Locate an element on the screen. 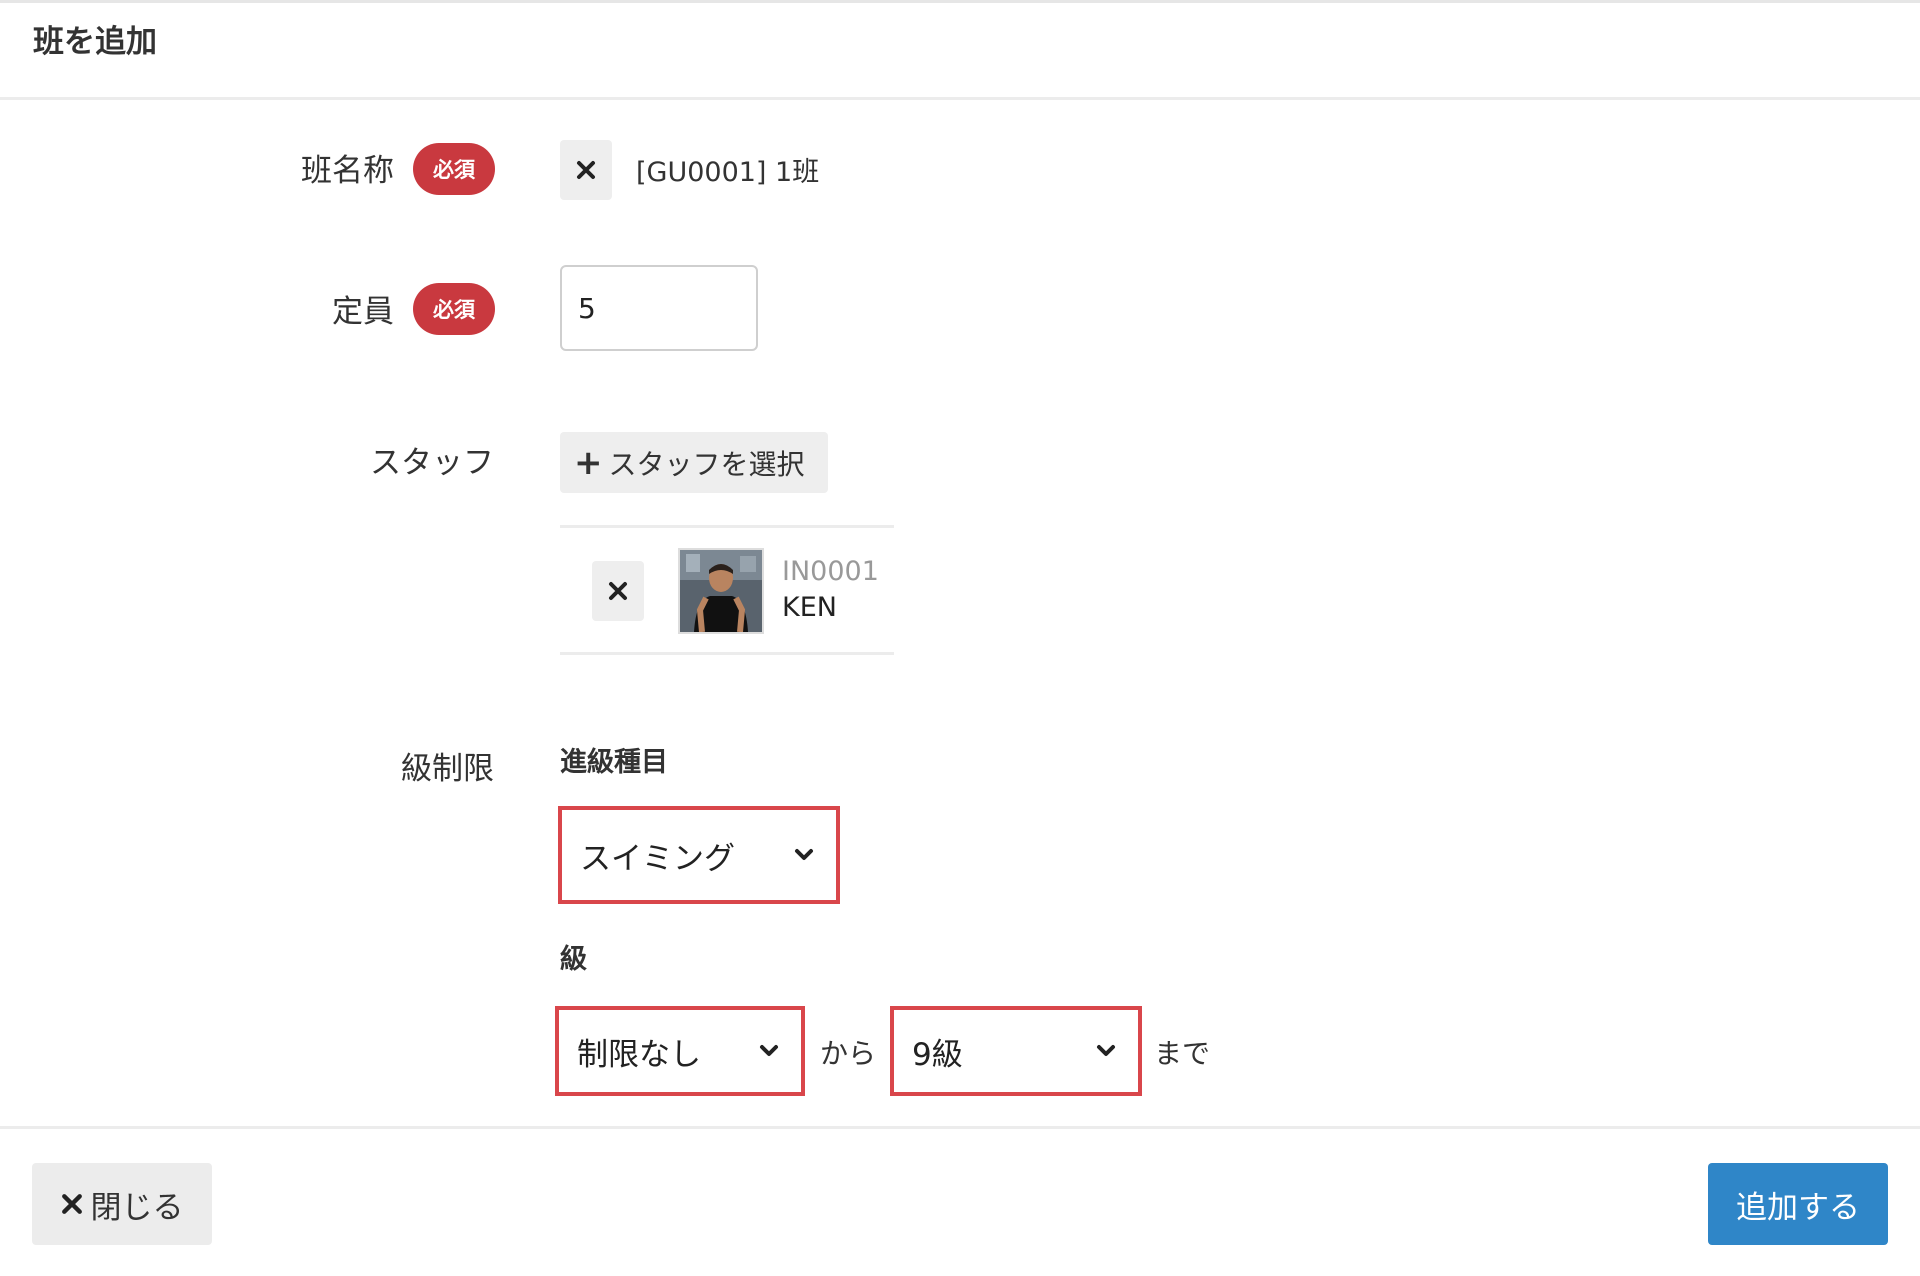  grade-from-select: 制限なし is located at coordinates (680, 1051).